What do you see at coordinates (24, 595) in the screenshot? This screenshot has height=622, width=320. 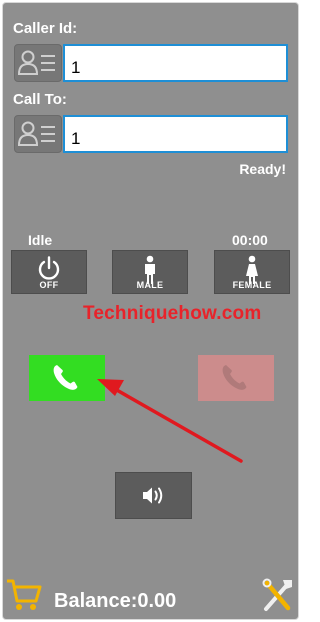 I see `cart-icon` at bounding box center [24, 595].